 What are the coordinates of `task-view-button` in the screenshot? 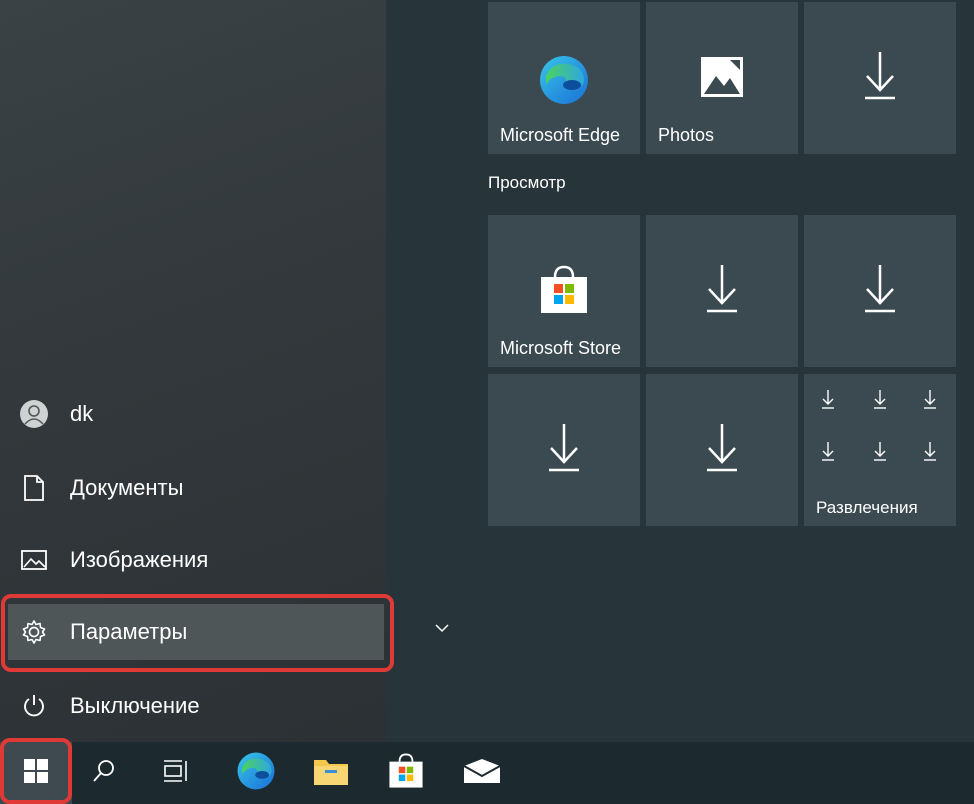 It's located at (176, 773).